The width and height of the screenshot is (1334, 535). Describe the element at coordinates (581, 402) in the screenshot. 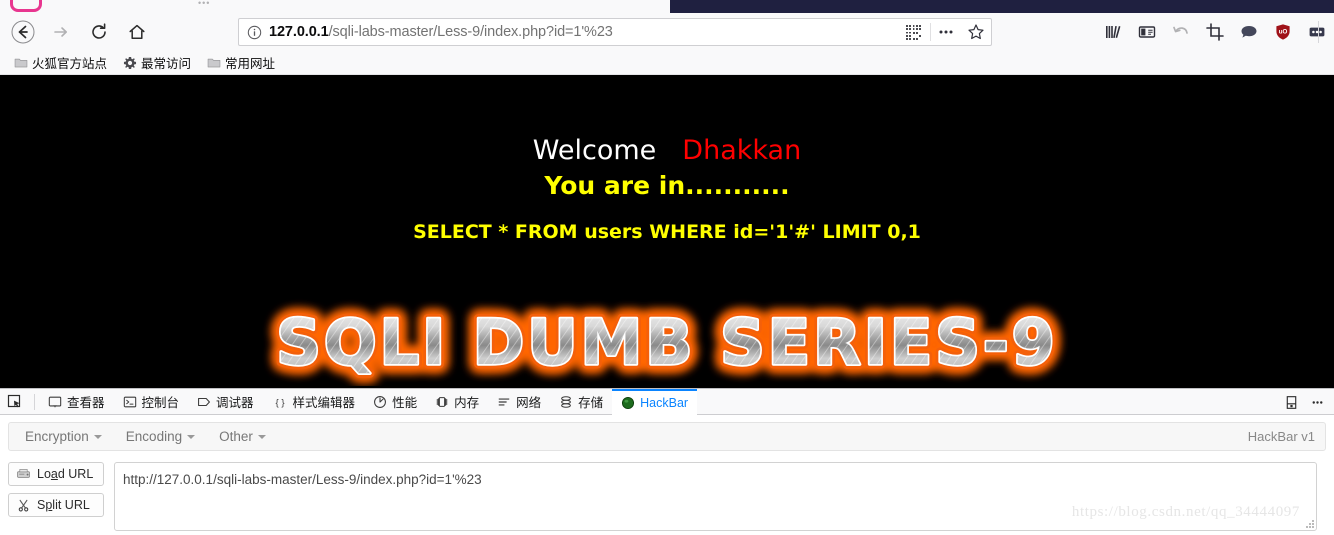

I see `tab-storage: 存储` at that location.